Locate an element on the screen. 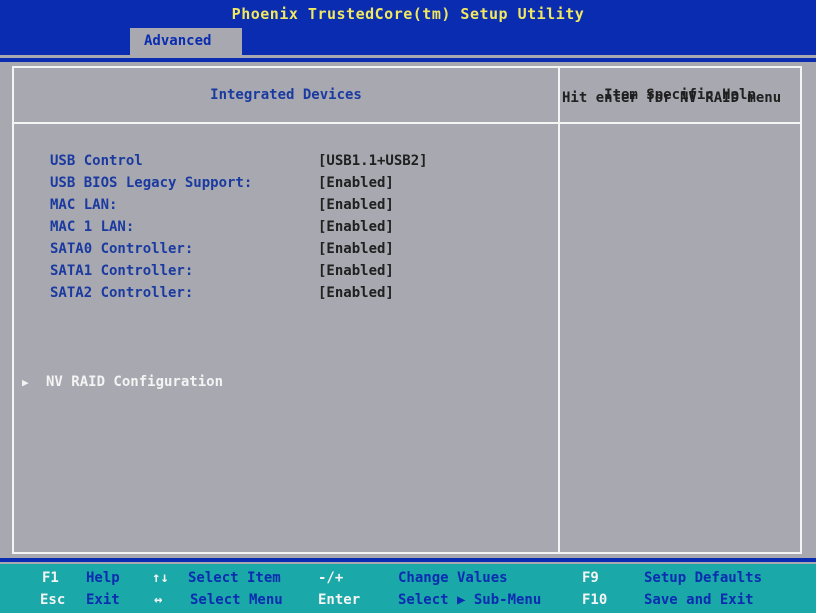  setting-label: SATA2 Controller: is located at coordinates (122, 293).